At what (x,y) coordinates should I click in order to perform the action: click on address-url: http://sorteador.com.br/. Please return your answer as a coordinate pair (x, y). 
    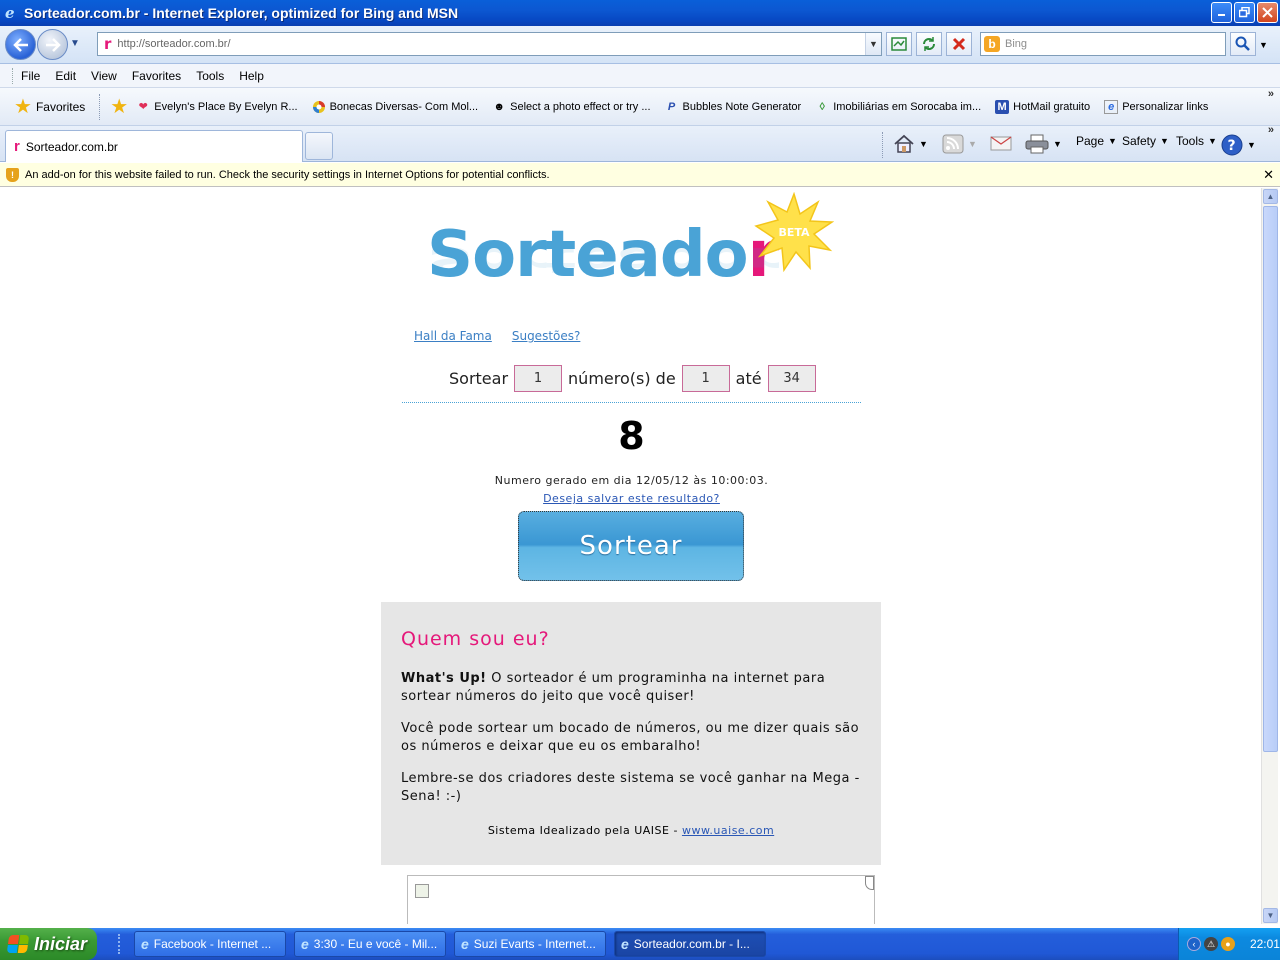
    Looking at the image, I should click on (173, 44).